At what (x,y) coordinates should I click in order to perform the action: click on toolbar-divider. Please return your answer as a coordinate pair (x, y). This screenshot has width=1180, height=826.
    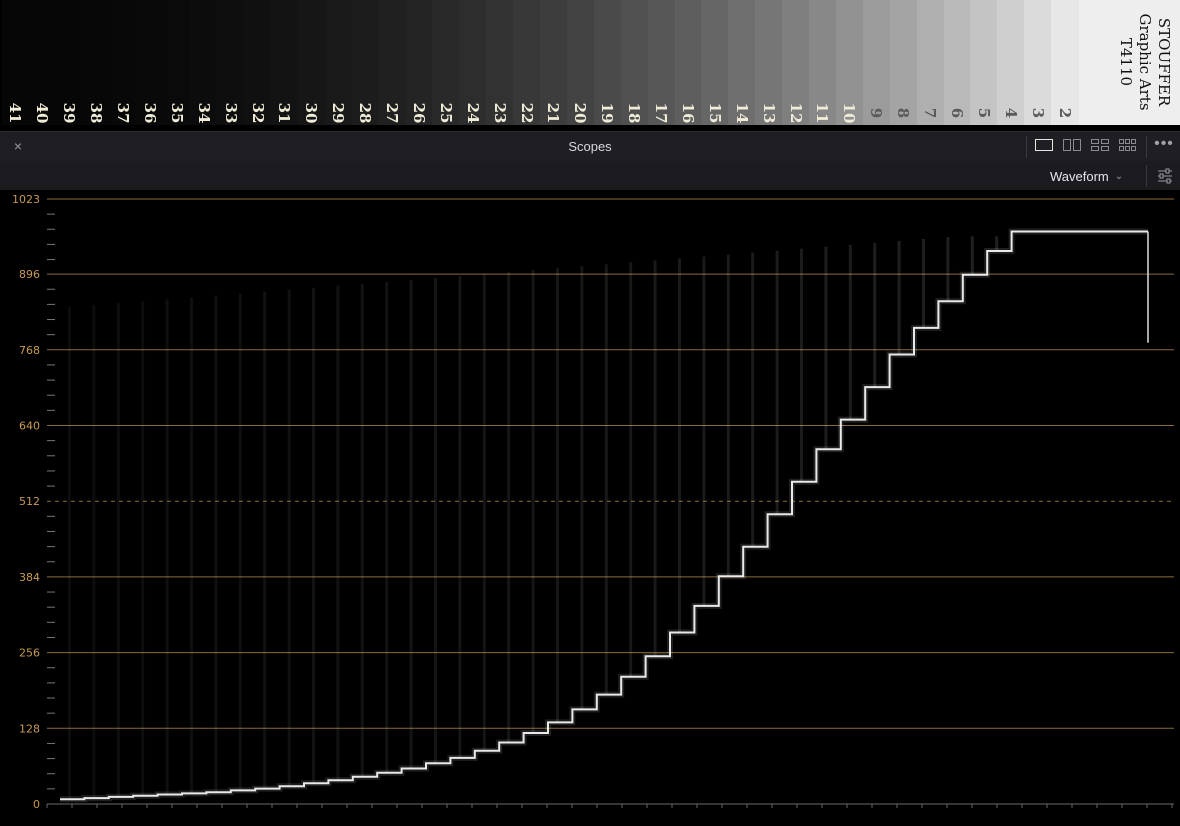
    Looking at the image, I should click on (1146, 176).